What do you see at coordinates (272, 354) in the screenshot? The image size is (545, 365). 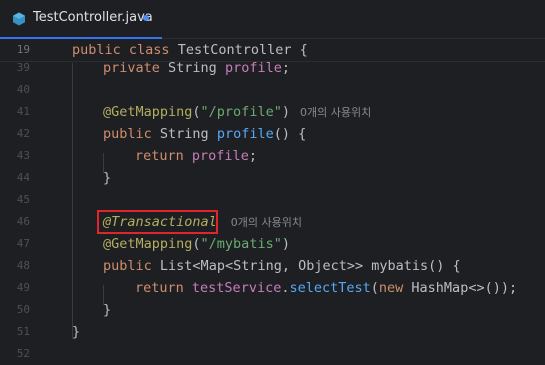 I see `code-line: 52` at bounding box center [272, 354].